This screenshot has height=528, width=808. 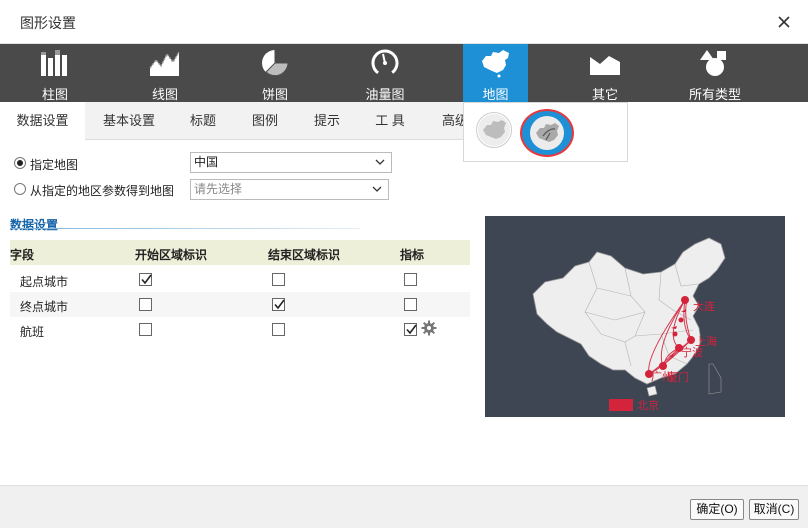 I want to click on dialog-title: 图形设置, so click(x=48, y=23).